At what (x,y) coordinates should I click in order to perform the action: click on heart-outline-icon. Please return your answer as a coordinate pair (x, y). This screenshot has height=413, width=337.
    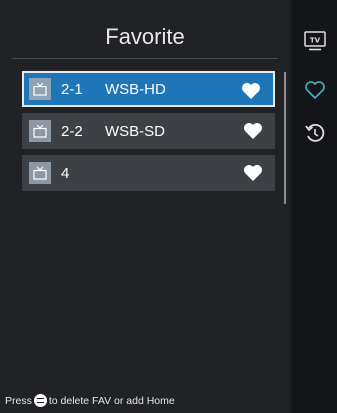
    Looking at the image, I should click on (315, 92).